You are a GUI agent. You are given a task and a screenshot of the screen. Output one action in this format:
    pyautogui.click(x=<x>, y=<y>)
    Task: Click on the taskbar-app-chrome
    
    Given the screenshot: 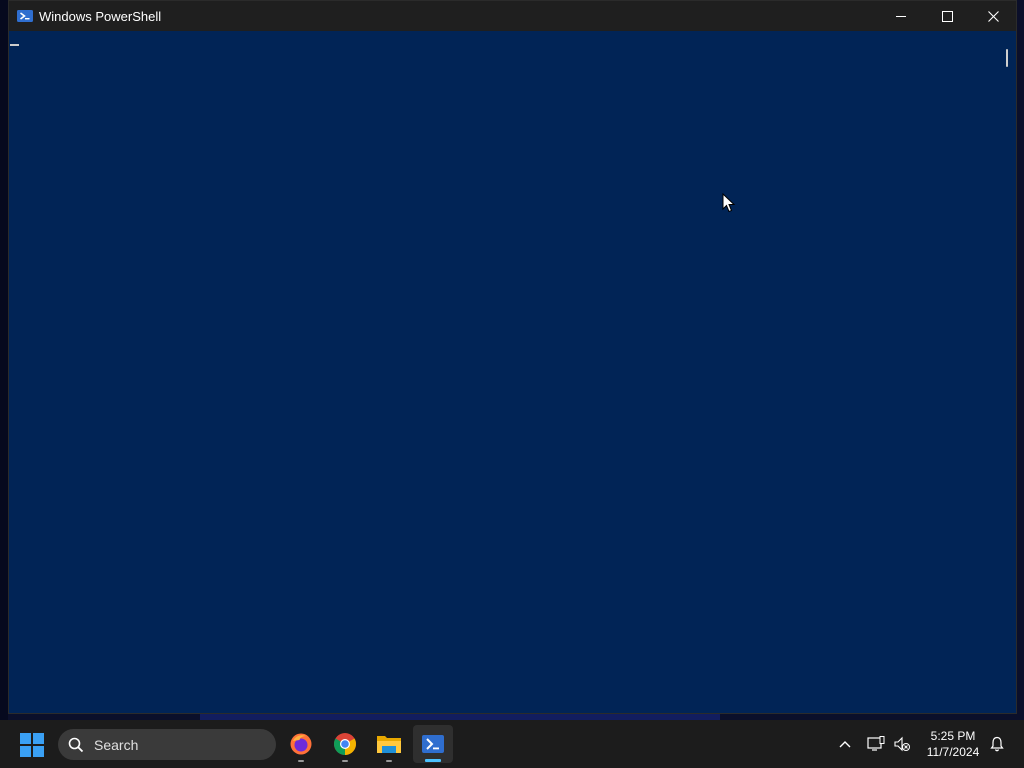 What is the action you would take?
    pyautogui.click(x=345, y=744)
    